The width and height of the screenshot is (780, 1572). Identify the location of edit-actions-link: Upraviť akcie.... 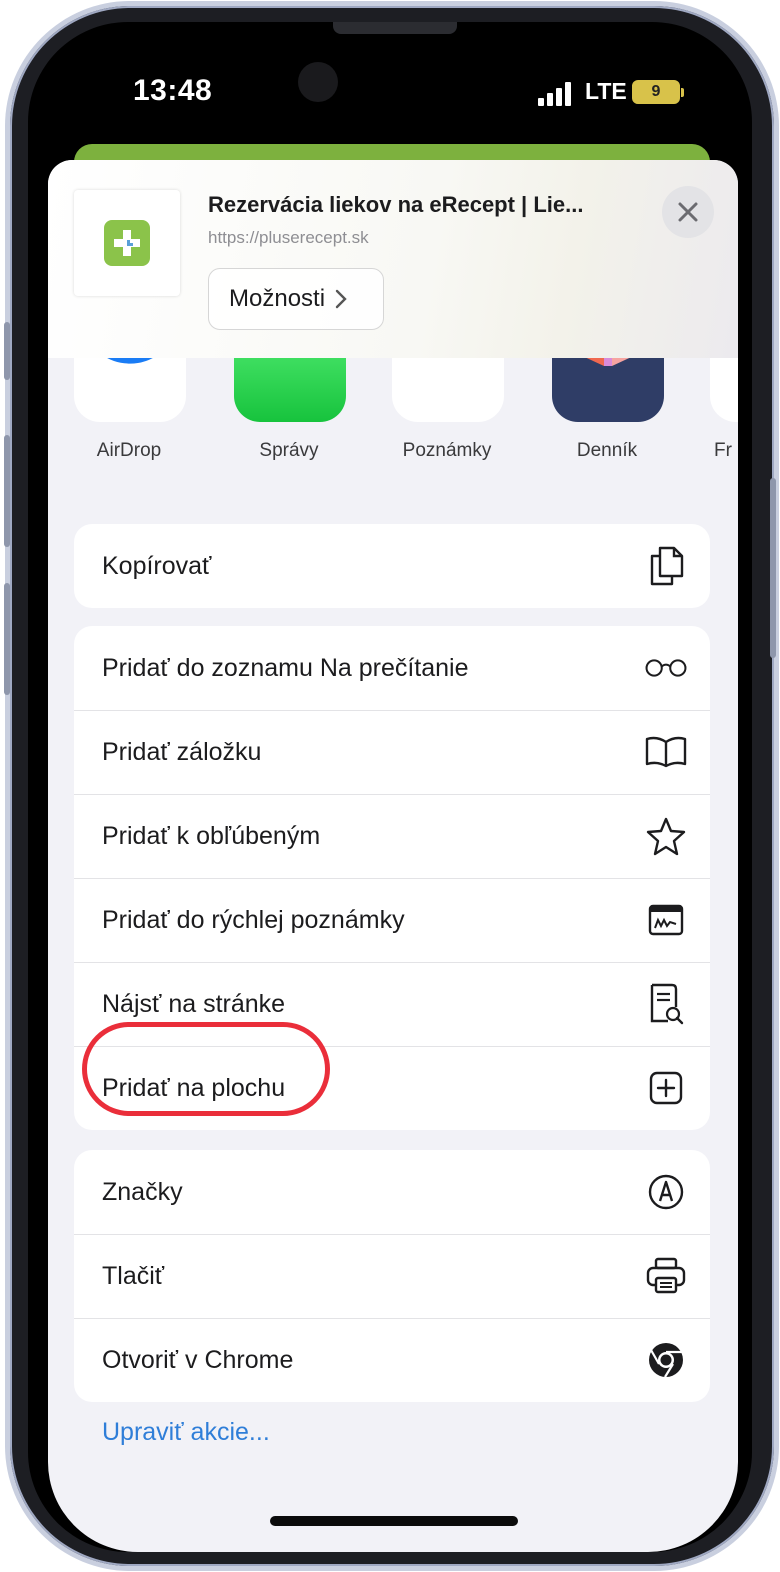
(186, 1432).